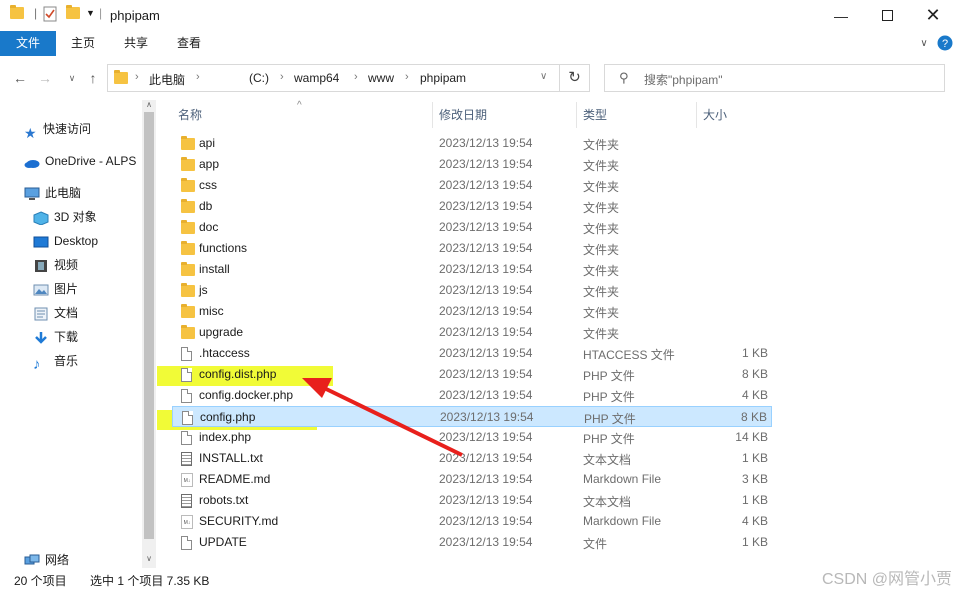 The image size is (958, 592). Describe the element at coordinates (41, 313) in the screenshot. I see `document-icon` at that location.